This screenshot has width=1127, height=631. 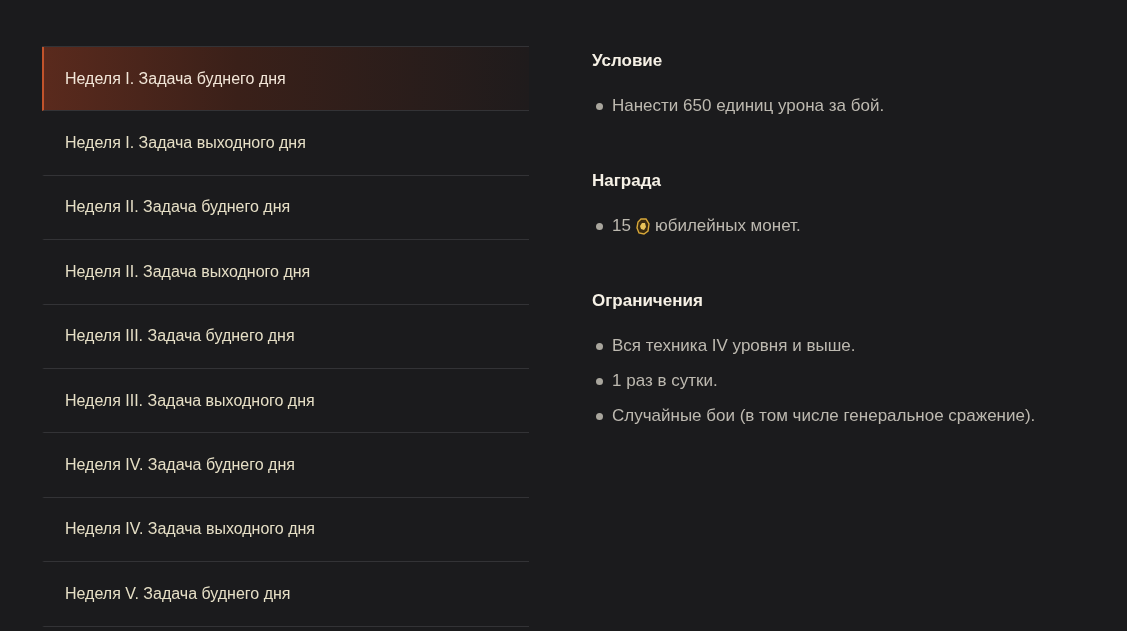 What do you see at coordinates (824, 416) in the screenshot?
I see `list-text: Случайные бои (в том числе генеральное сражение).` at bounding box center [824, 416].